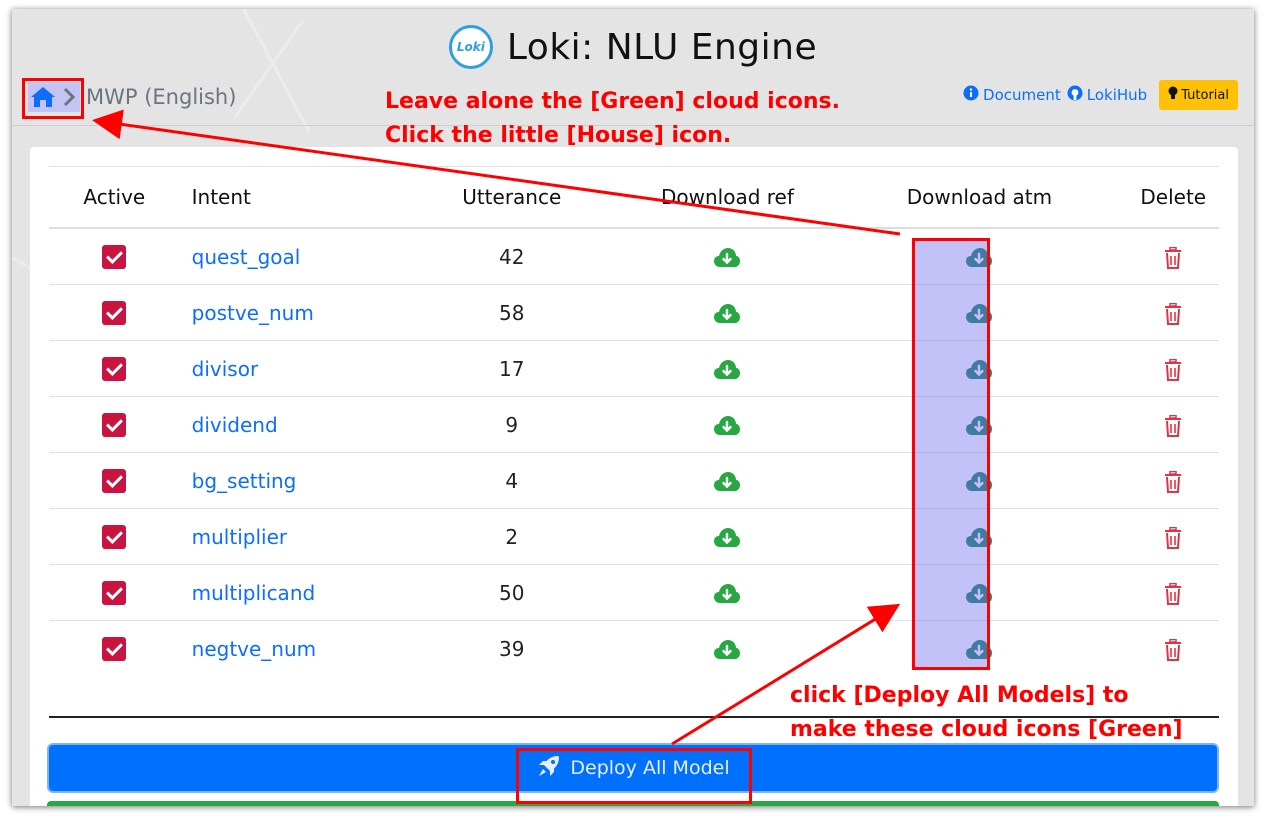 Image resolution: width=1270 pixels, height=824 pixels. I want to click on utterance-cell: 4, so click(511, 480).